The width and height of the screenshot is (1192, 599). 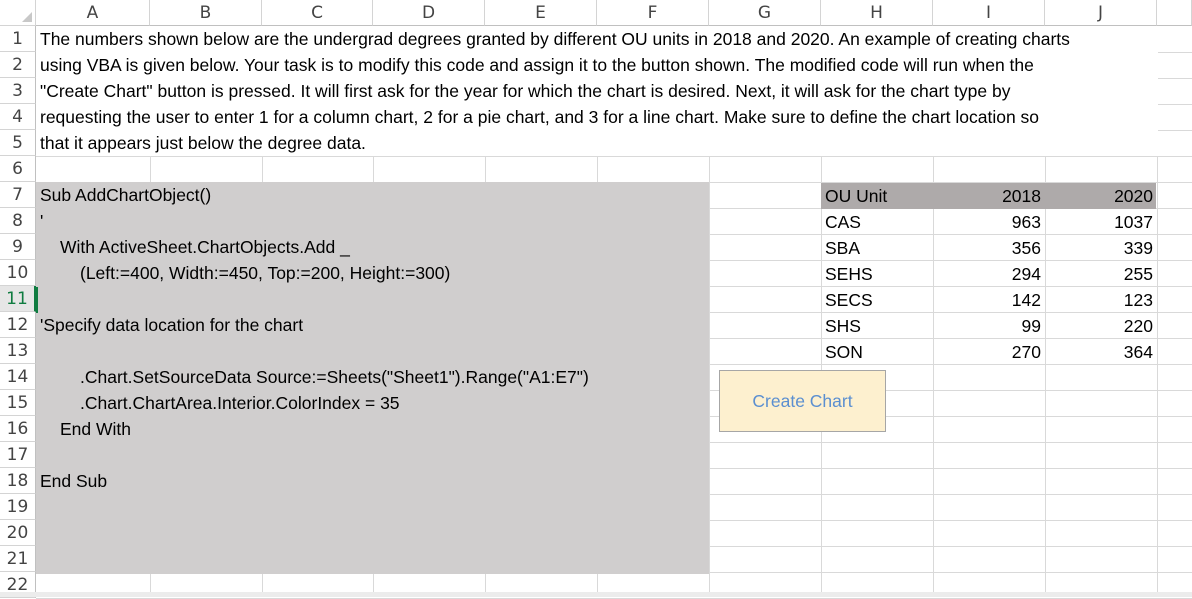 What do you see at coordinates (1174, 13) in the screenshot?
I see `column-header-filler` at bounding box center [1174, 13].